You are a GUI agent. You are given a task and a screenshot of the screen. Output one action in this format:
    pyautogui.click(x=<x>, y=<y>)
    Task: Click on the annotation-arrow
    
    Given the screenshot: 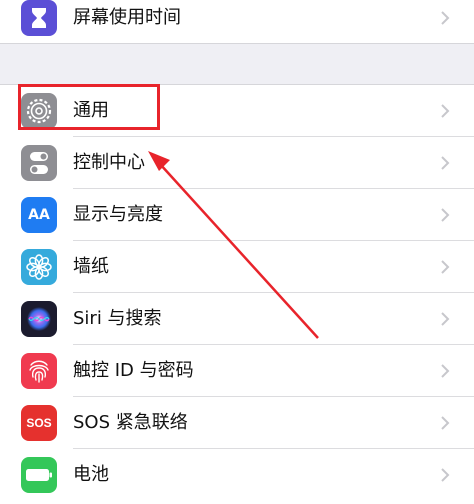 What is the action you would take?
    pyautogui.click(x=233, y=245)
    